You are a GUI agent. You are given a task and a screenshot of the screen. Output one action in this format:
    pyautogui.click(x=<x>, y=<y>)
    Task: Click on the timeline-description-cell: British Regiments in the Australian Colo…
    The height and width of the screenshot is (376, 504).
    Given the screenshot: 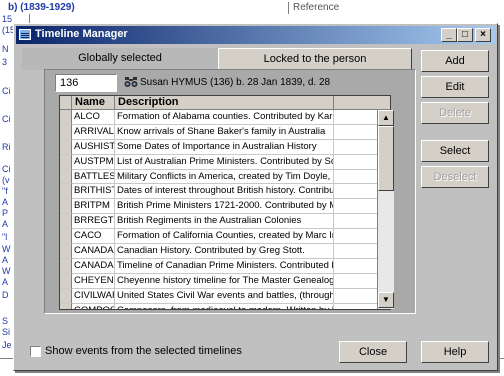 What is the action you would take?
    pyautogui.click(x=224, y=222)
    